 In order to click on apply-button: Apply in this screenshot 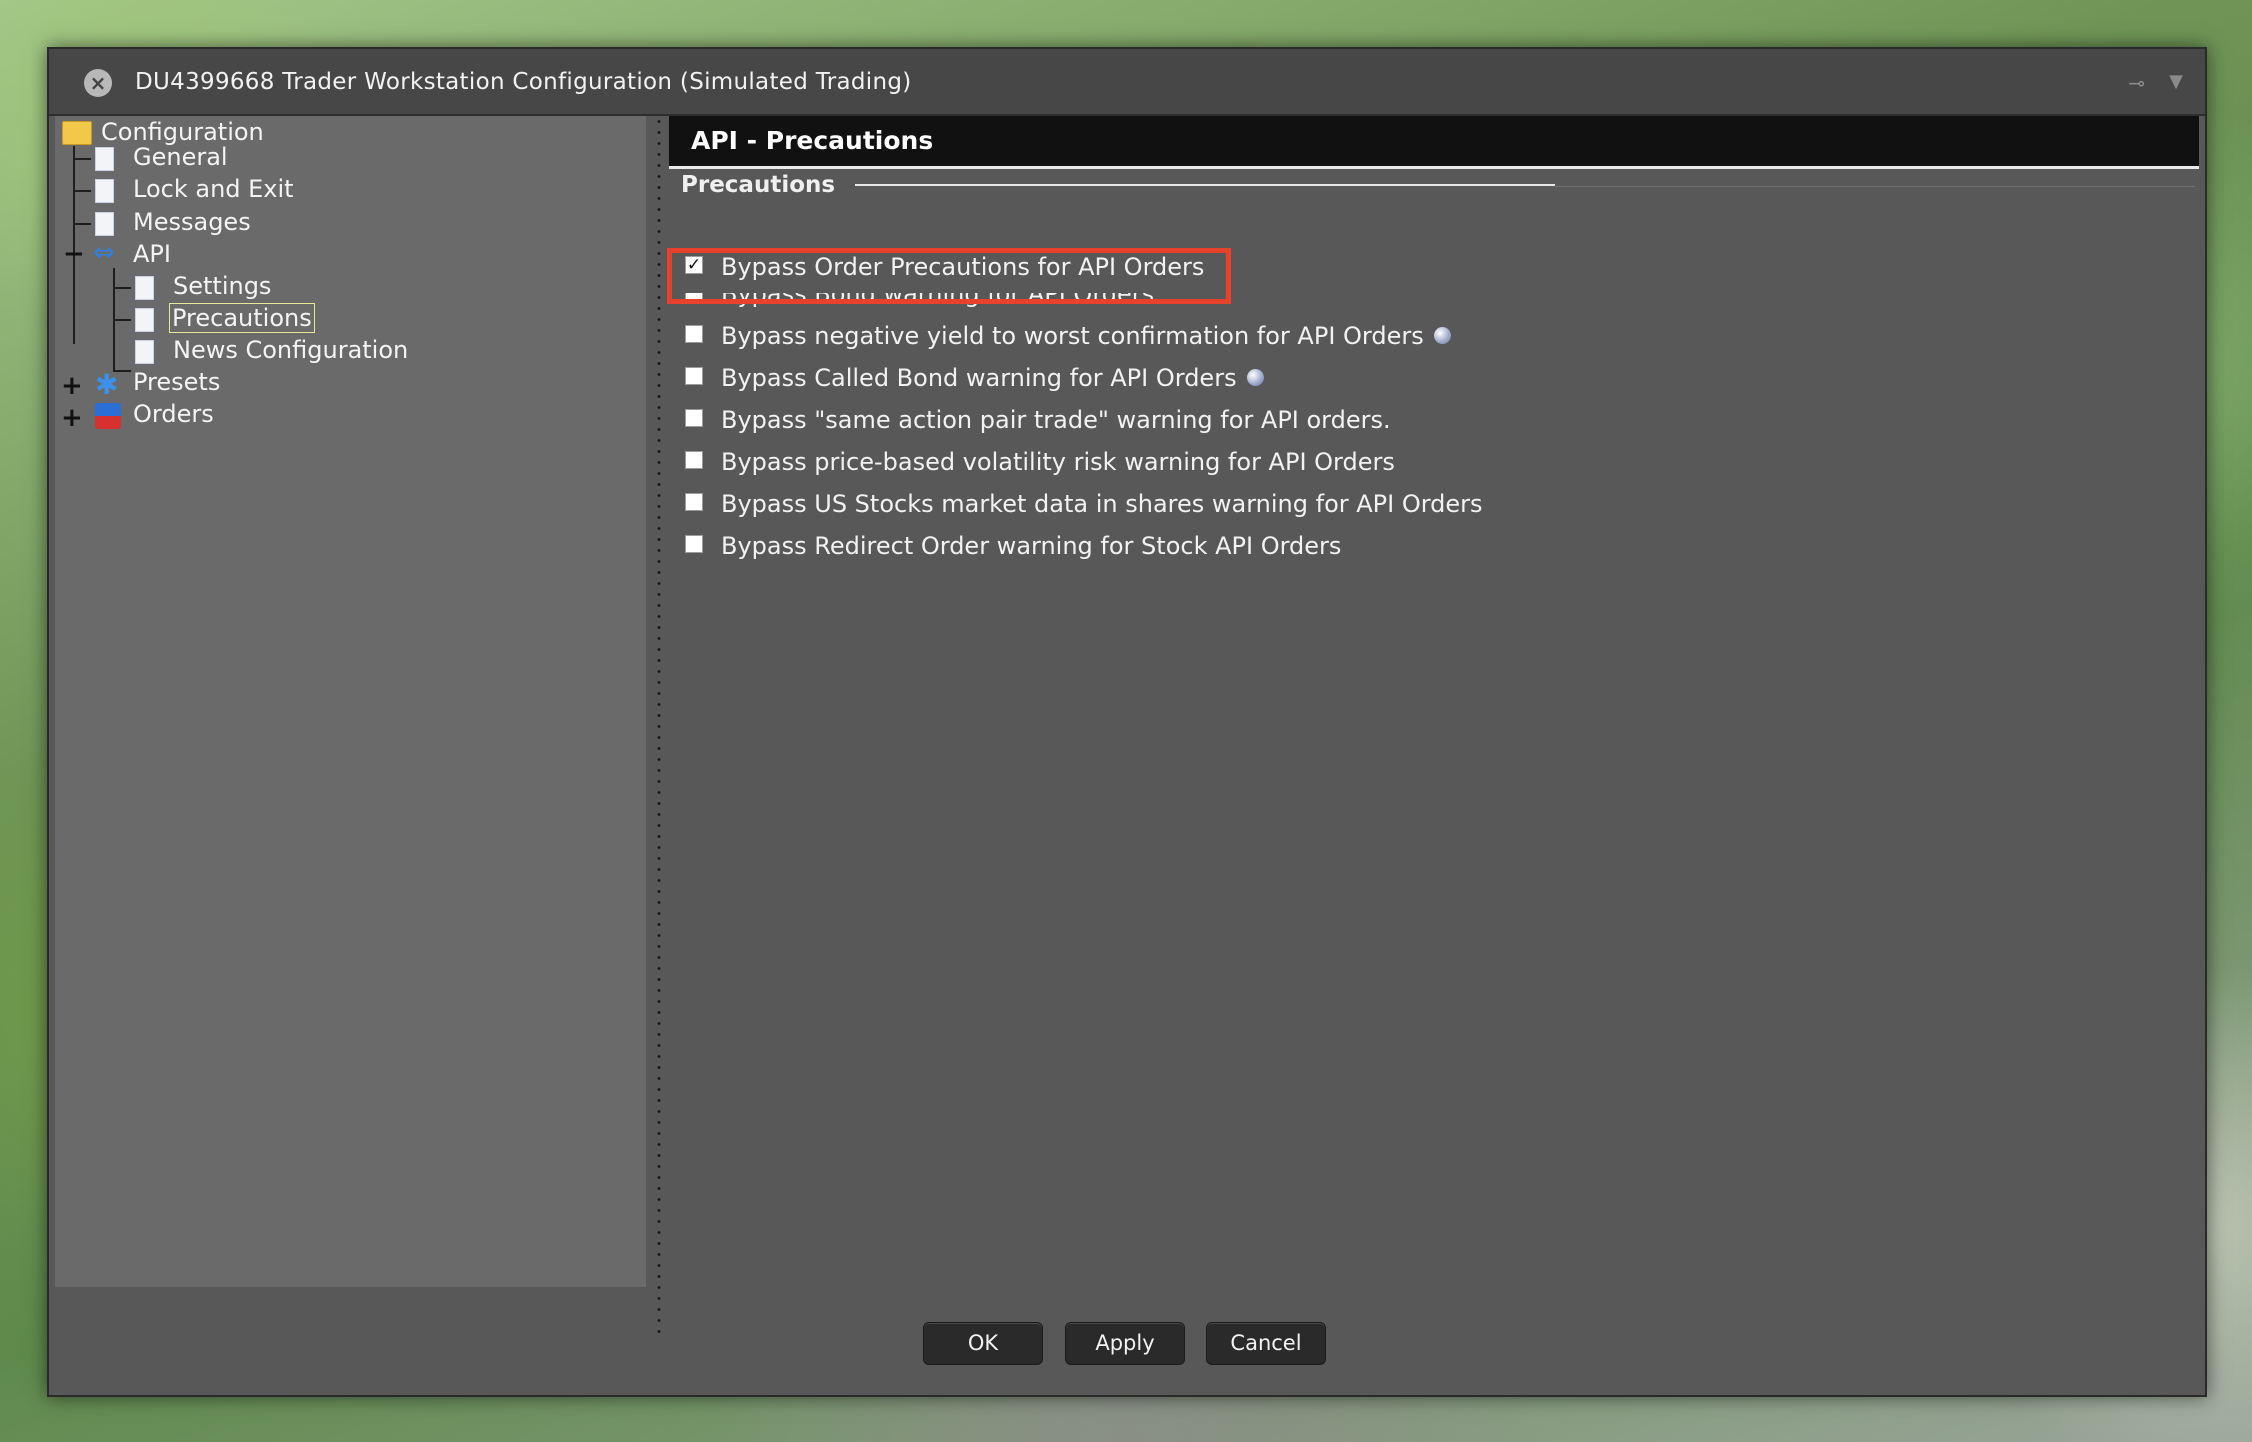, I will do `click(1125, 1343)`.